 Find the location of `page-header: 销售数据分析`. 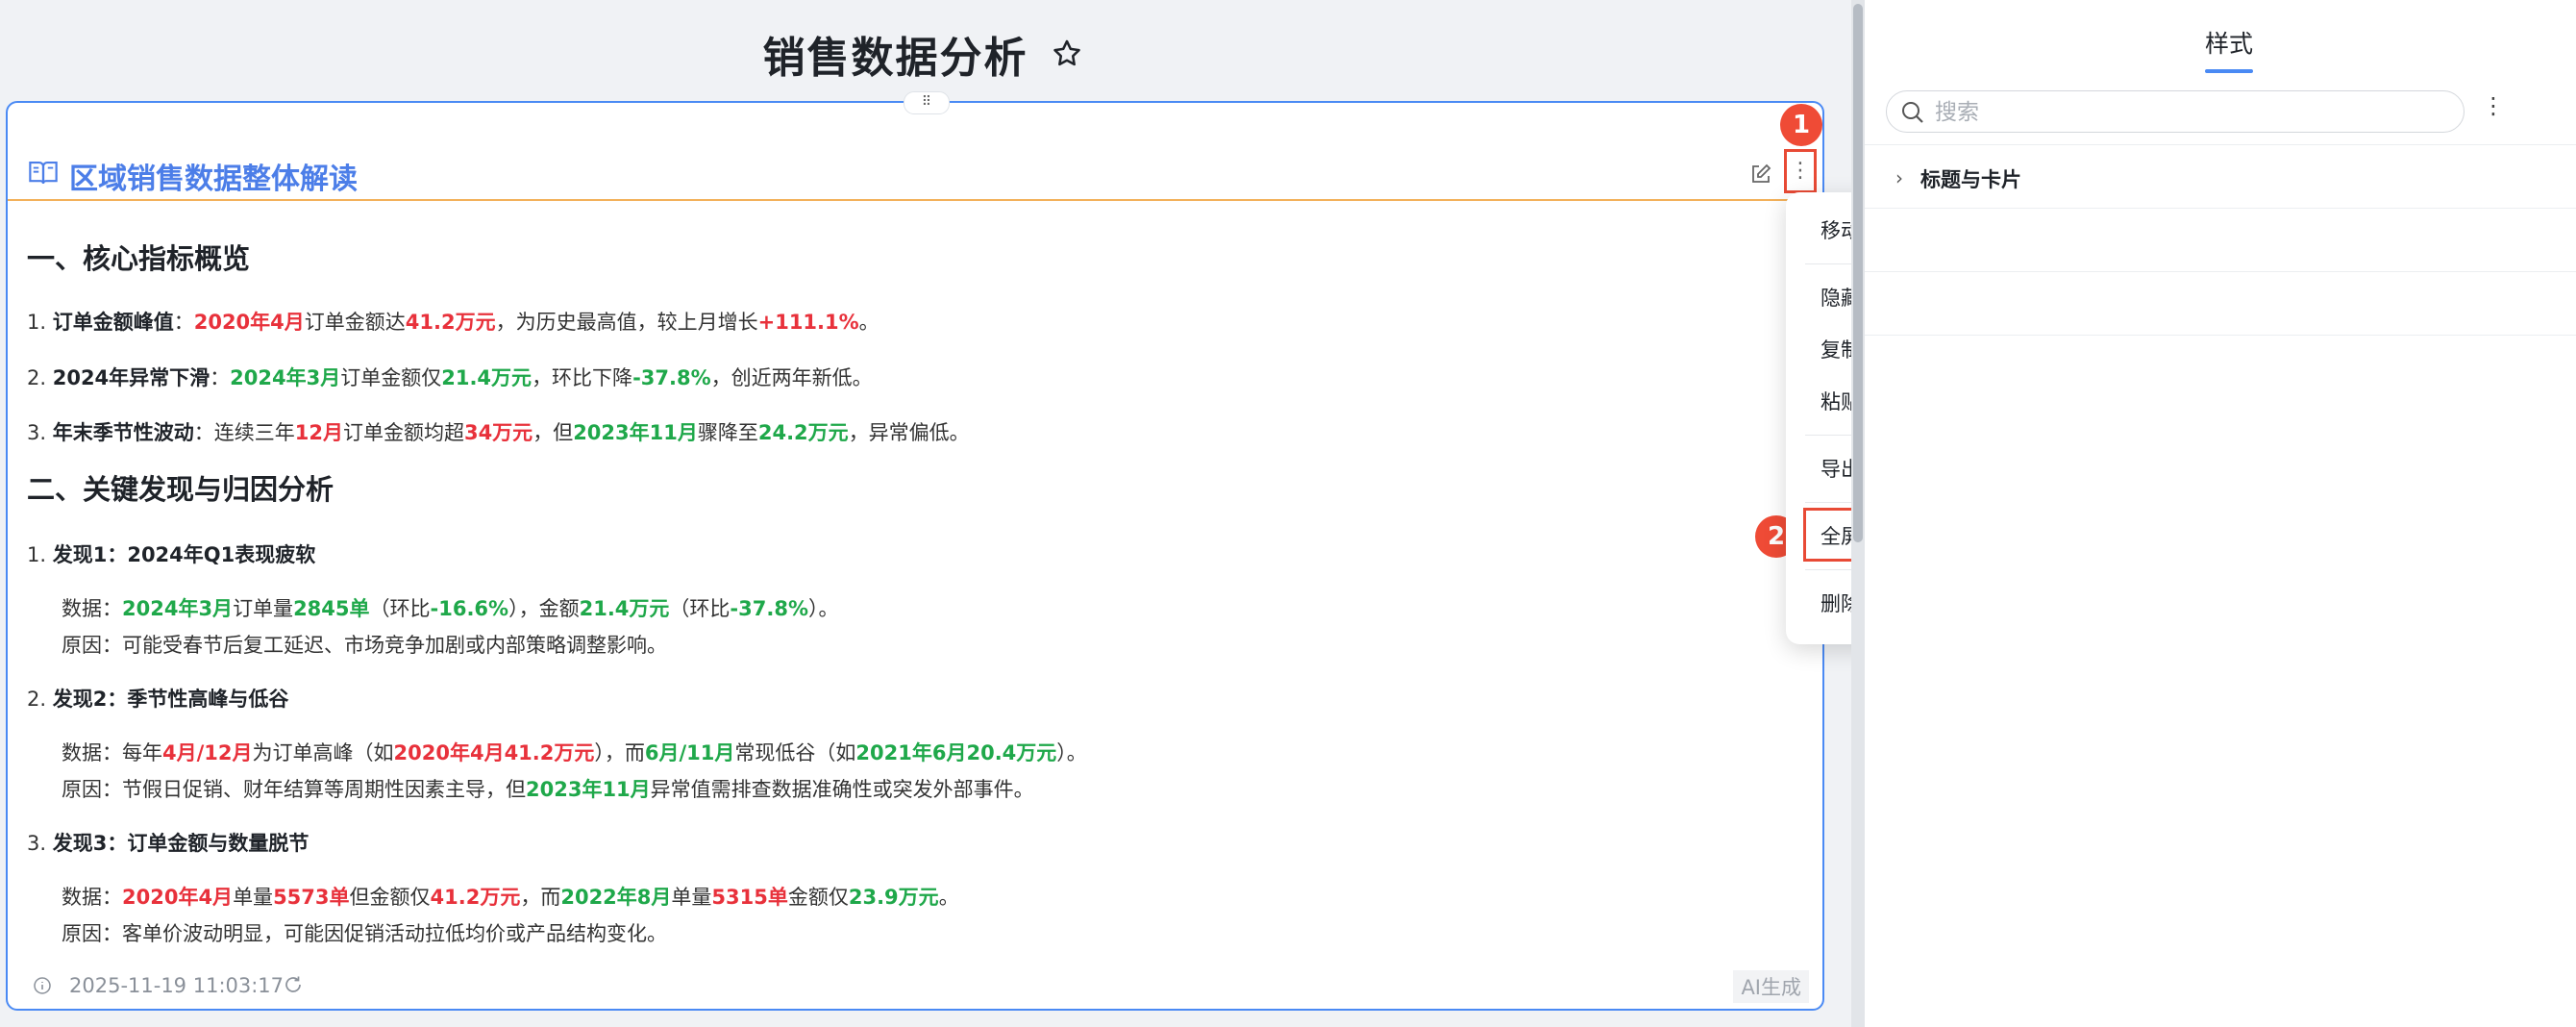

page-header: 销售数据分析 is located at coordinates (923, 54).